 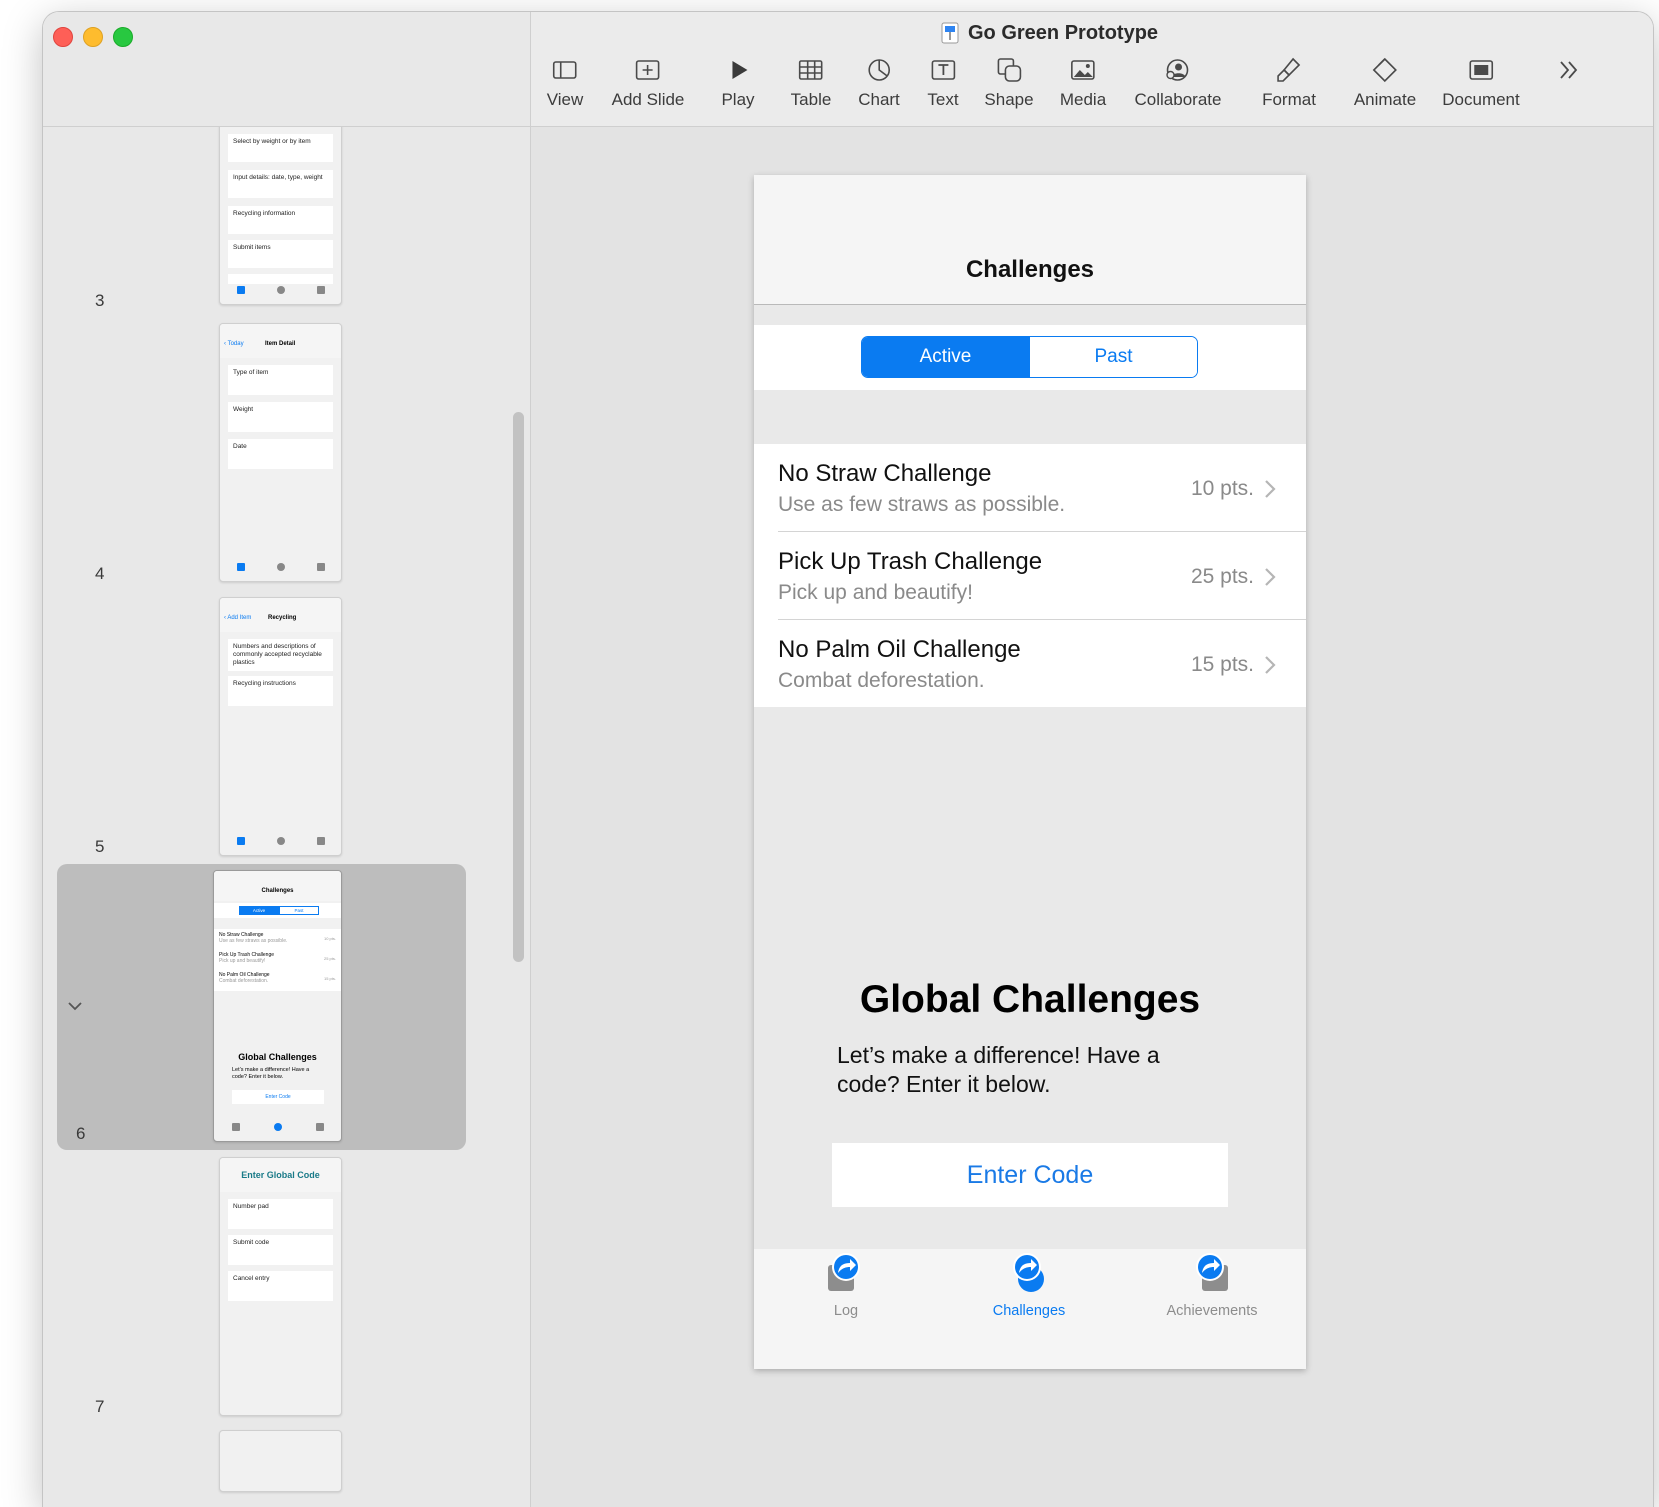 What do you see at coordinates (1289, 99) in the screenshot?
I see `toolbar-label: Format` at bounding box center [1289, 99].